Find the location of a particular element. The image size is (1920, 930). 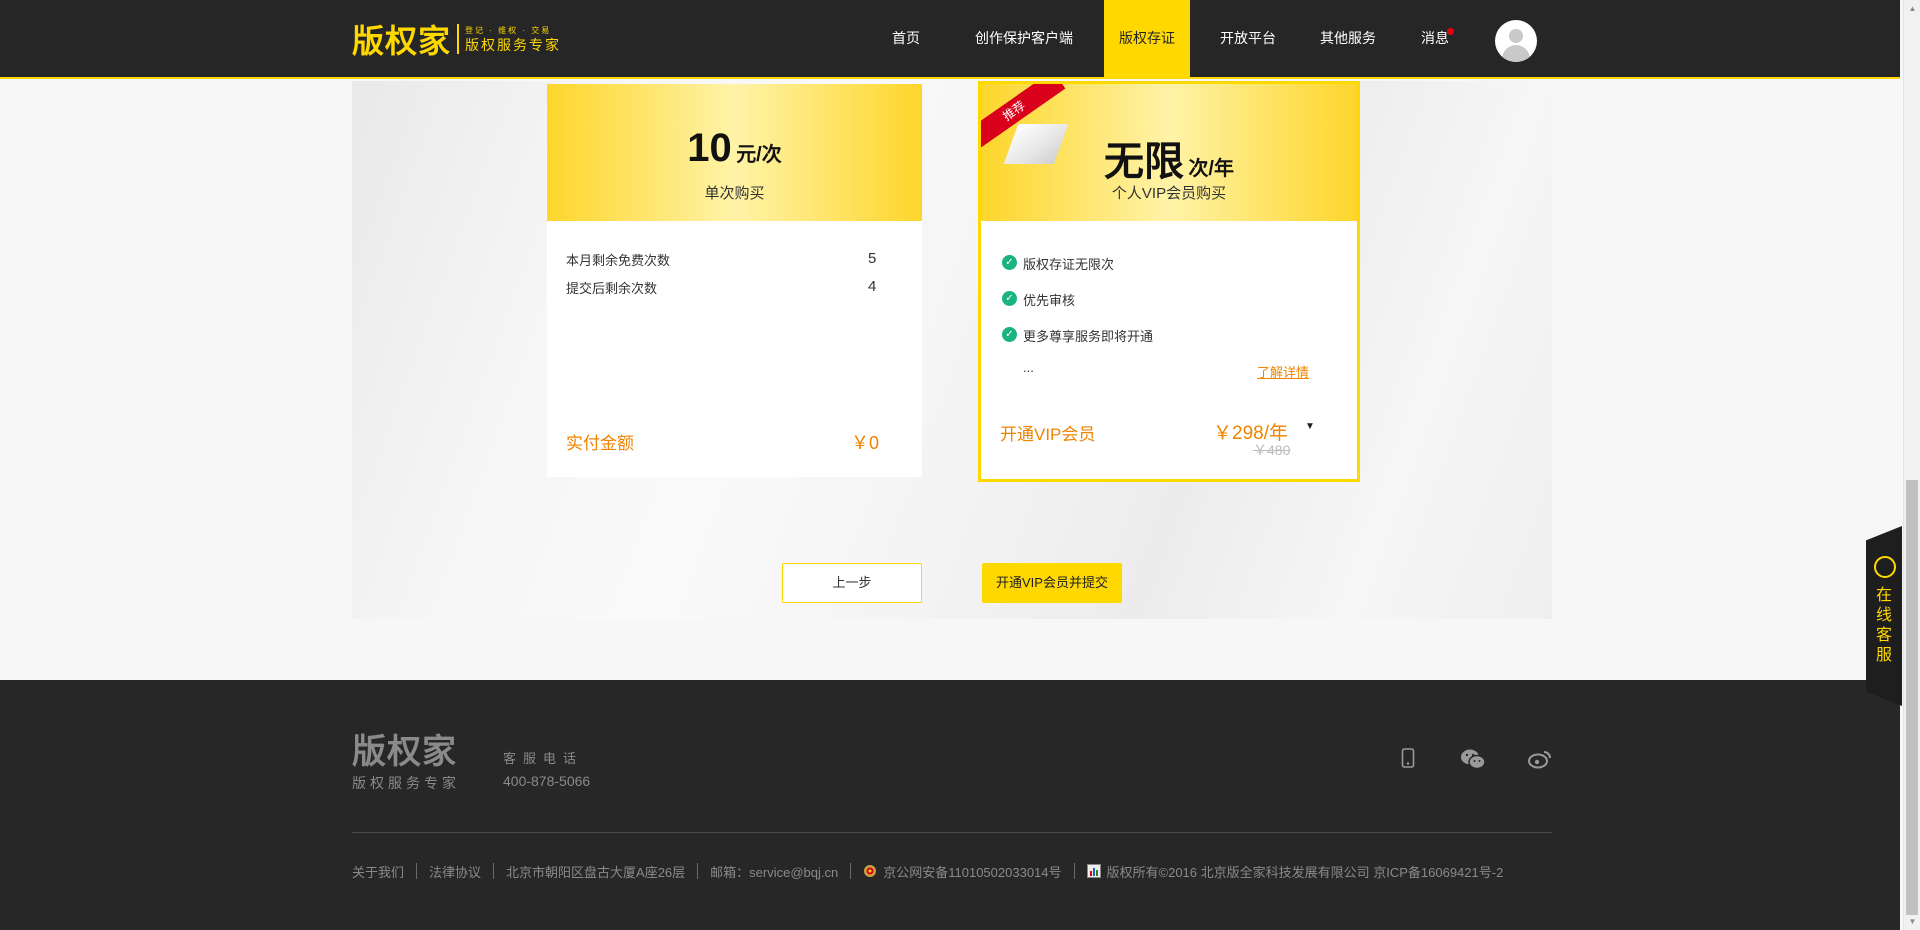

nav-messages: 消息 is located at coordinates (1435, 38).